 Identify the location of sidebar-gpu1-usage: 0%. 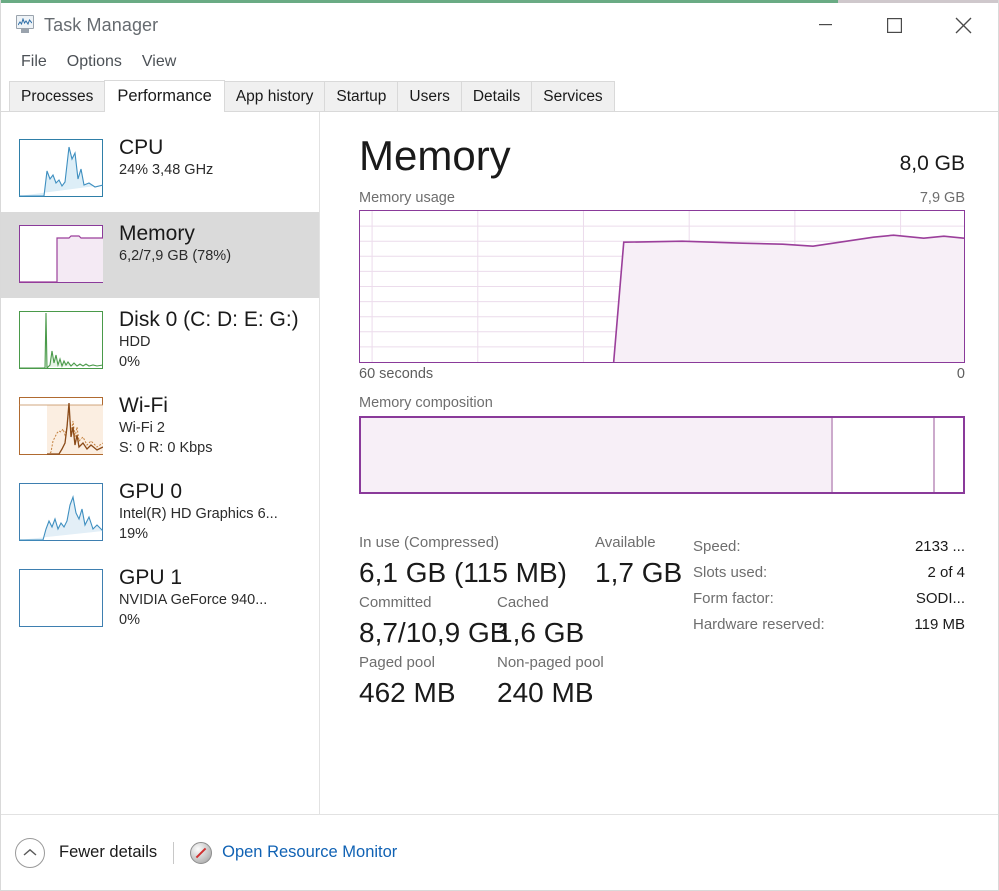
(129, 620).